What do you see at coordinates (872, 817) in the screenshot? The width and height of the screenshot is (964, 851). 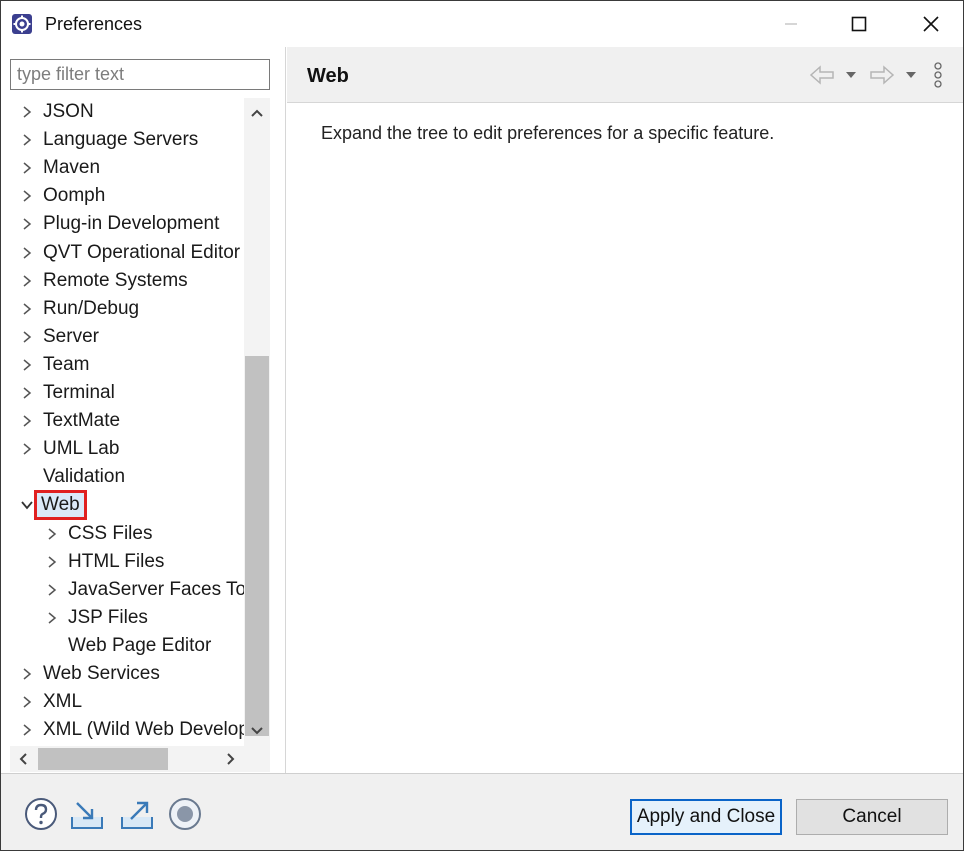 I see `cancel-button: Cancel` at bounding box center [872, 817].